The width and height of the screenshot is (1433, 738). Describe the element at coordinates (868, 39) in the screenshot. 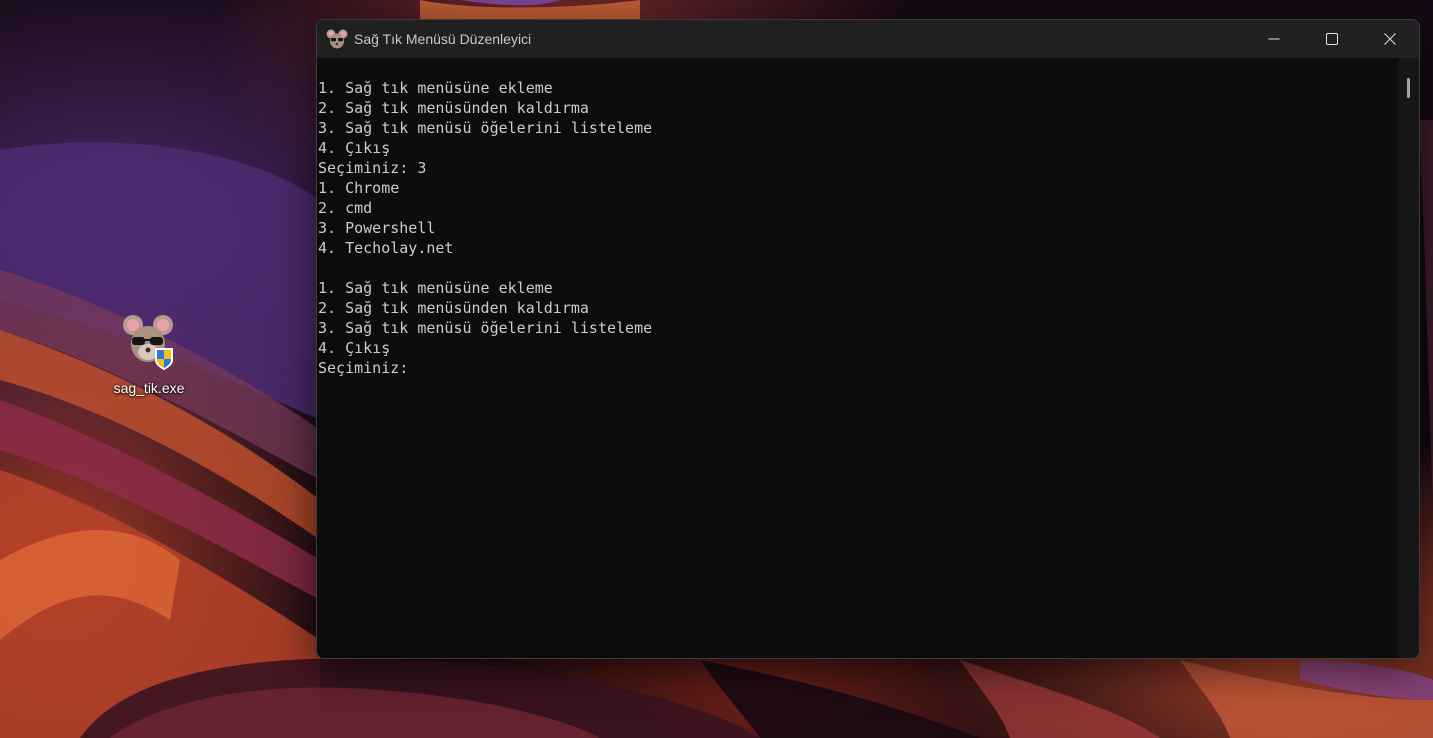

I see `window-titlebar: Sağ Tık Menüsü Düzenleyici` at that location.